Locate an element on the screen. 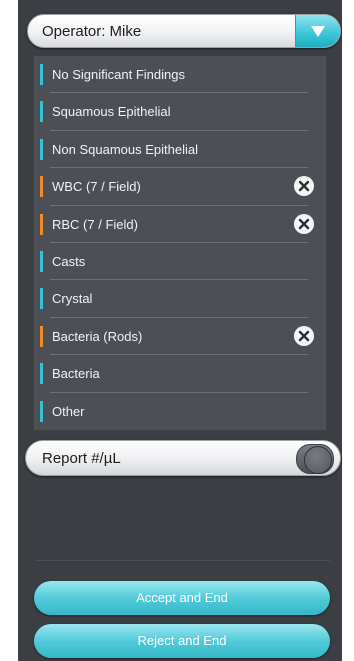 Image resolution: width=354 pixels, height=661 pixels. chevron-down-icon is located at coordinates (318, 31).